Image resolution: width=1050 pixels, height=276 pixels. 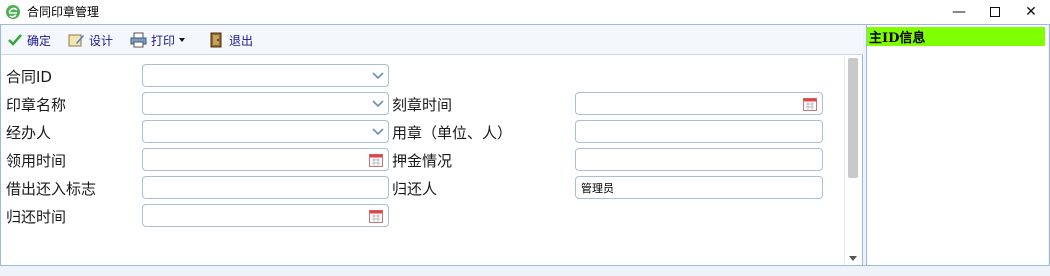 I want to click on deposit-input, so click(x=699, y=159).